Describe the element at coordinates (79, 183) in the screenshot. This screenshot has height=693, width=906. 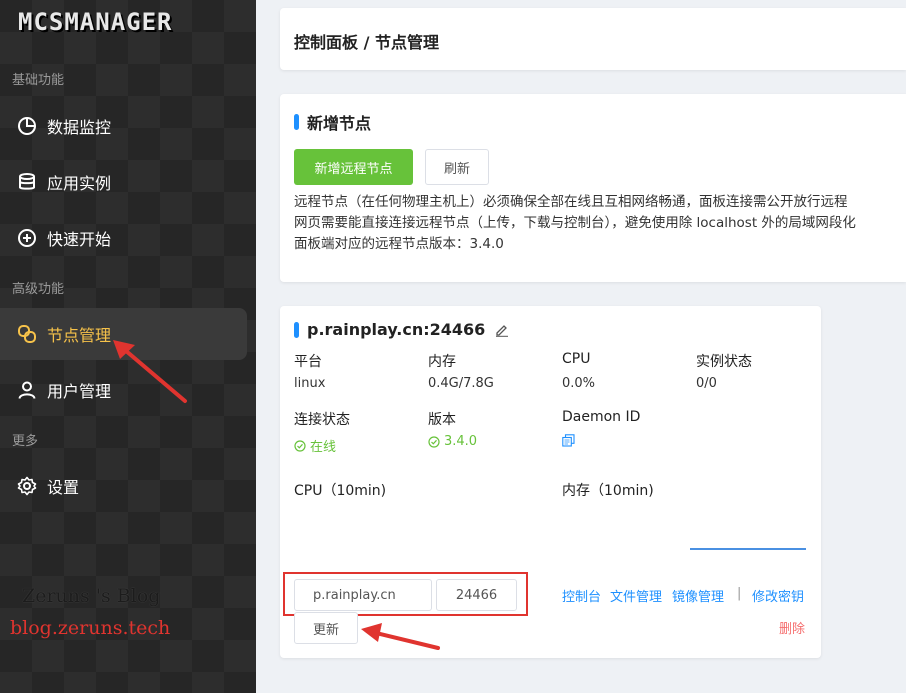
I see `sidebar-item-label: 应用实例` at that location.